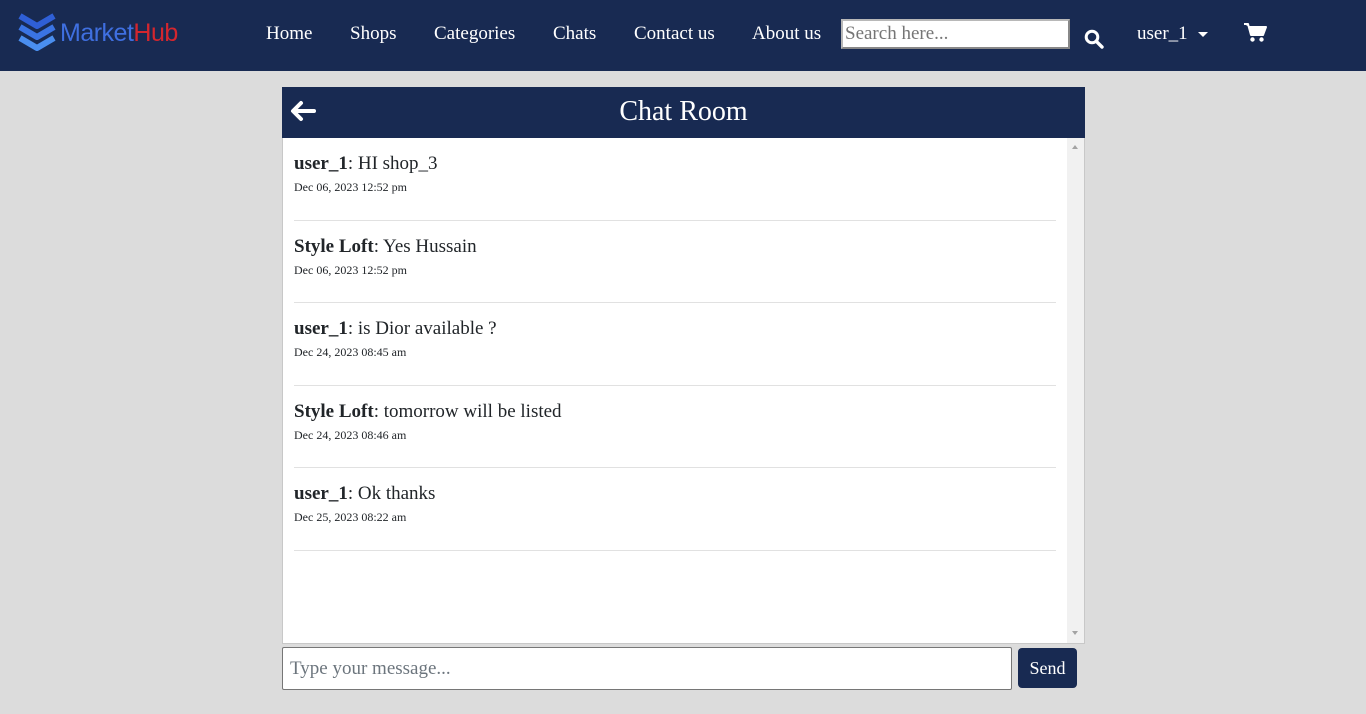 This screenshot has width=1366, height=714. I want to click on message-item: user_1: Ok thanks Dec 25, 2023 08:22 am, so click(675, 509).